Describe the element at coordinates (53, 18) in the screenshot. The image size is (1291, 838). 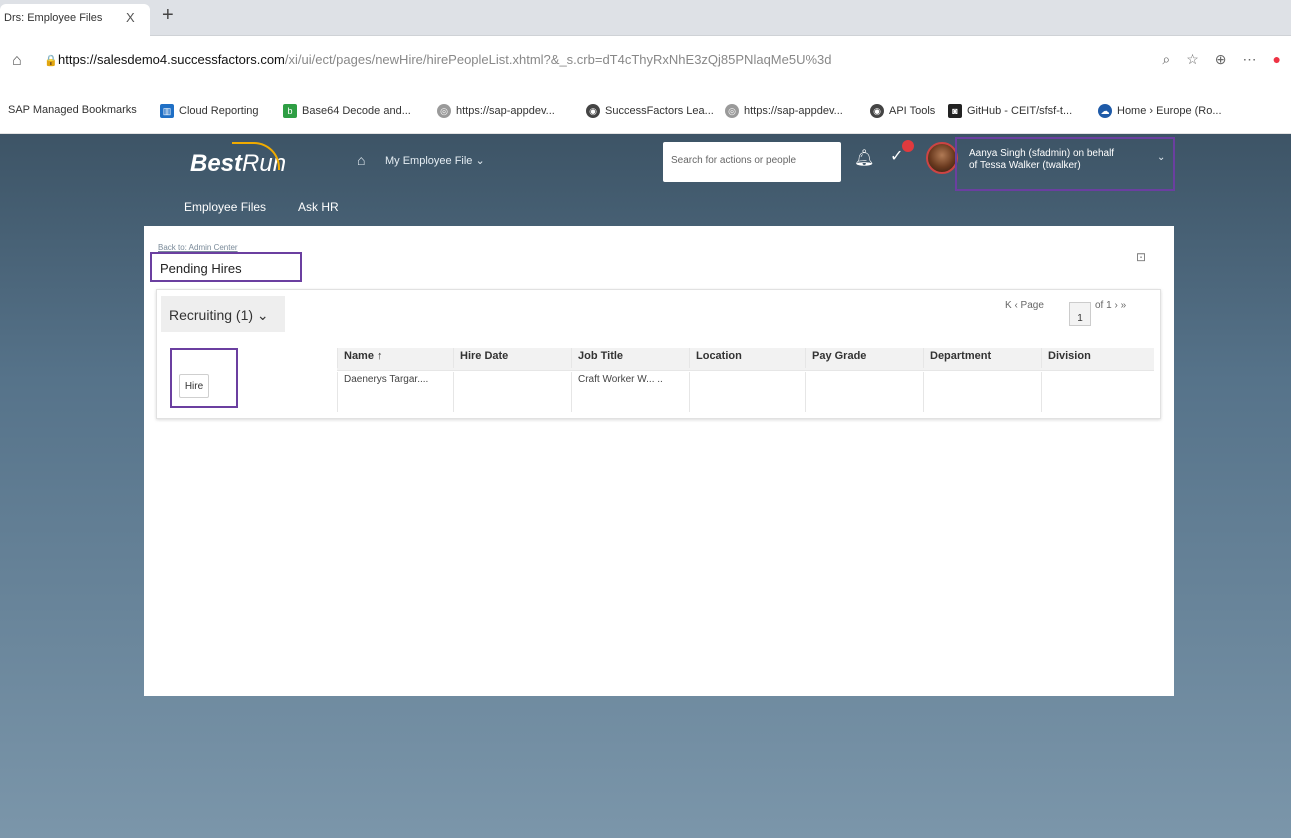
I see `tab-title: Drs: Employee Files` at that location.